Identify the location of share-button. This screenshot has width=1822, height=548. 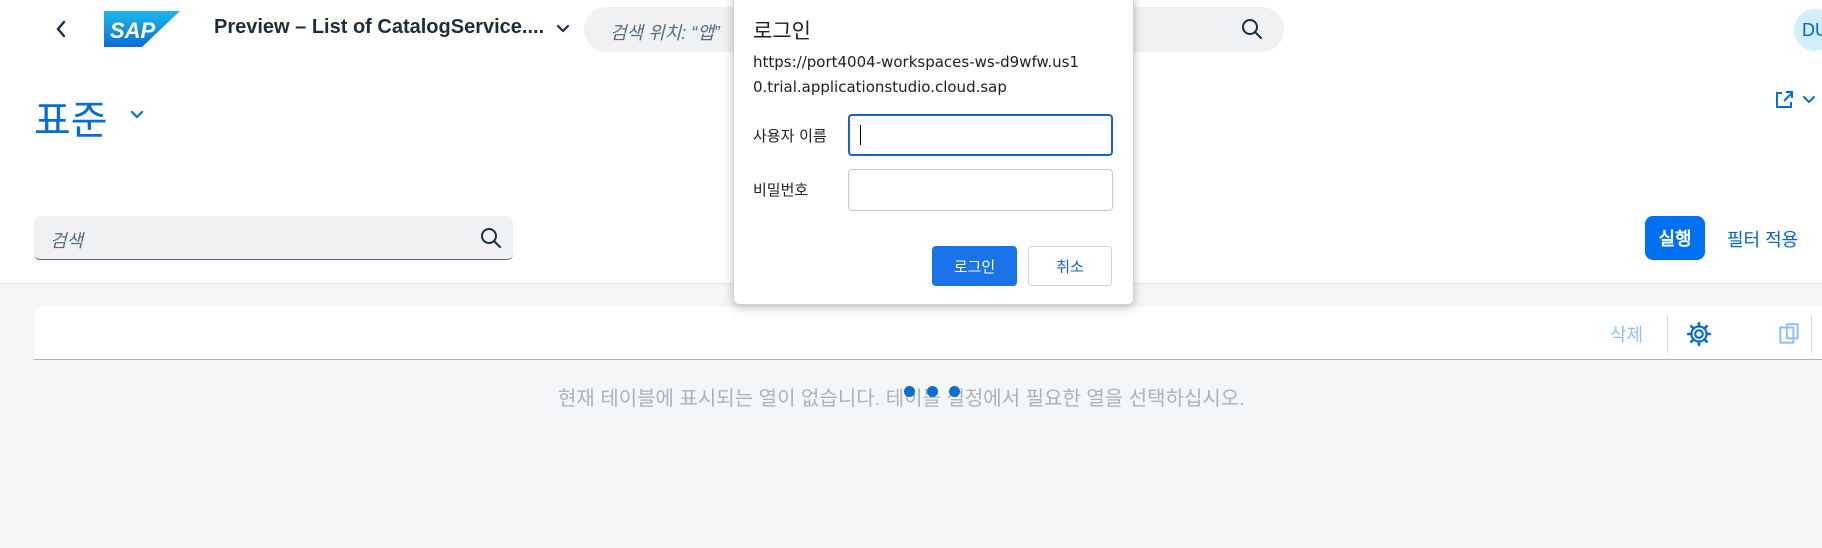
(1797, 100).